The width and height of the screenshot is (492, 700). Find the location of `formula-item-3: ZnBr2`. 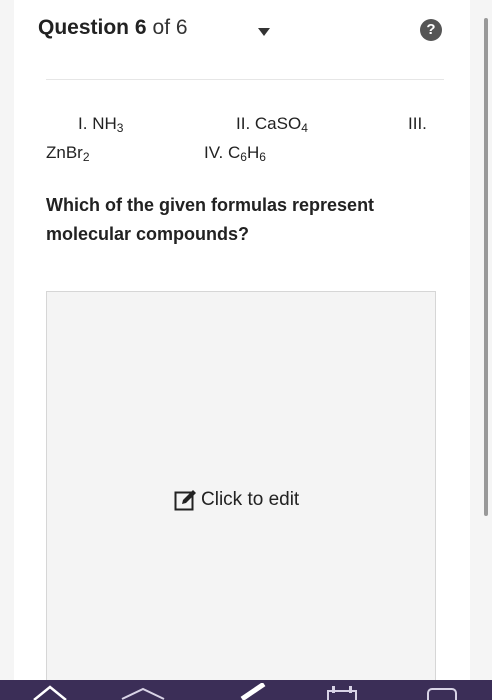

formula-item-3: ZnBr2 is located at coordinates (68, 153).